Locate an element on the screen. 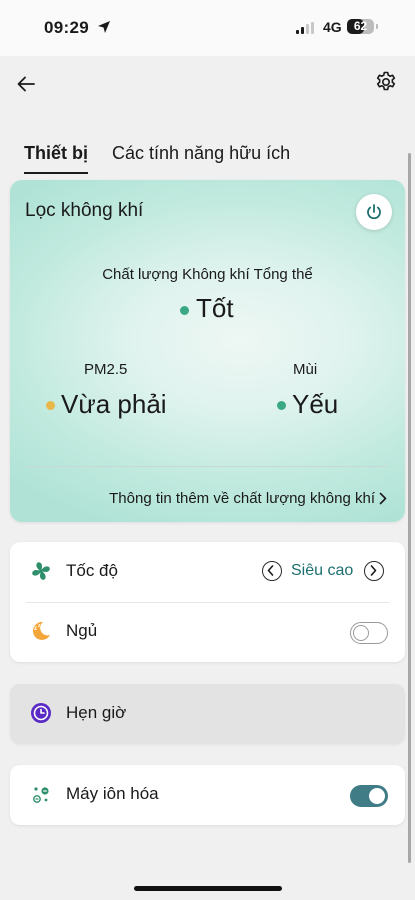 Image resolution: width=415 pixels, height=900 pixels. odor-status-dot is located at coordinates (281, 405).